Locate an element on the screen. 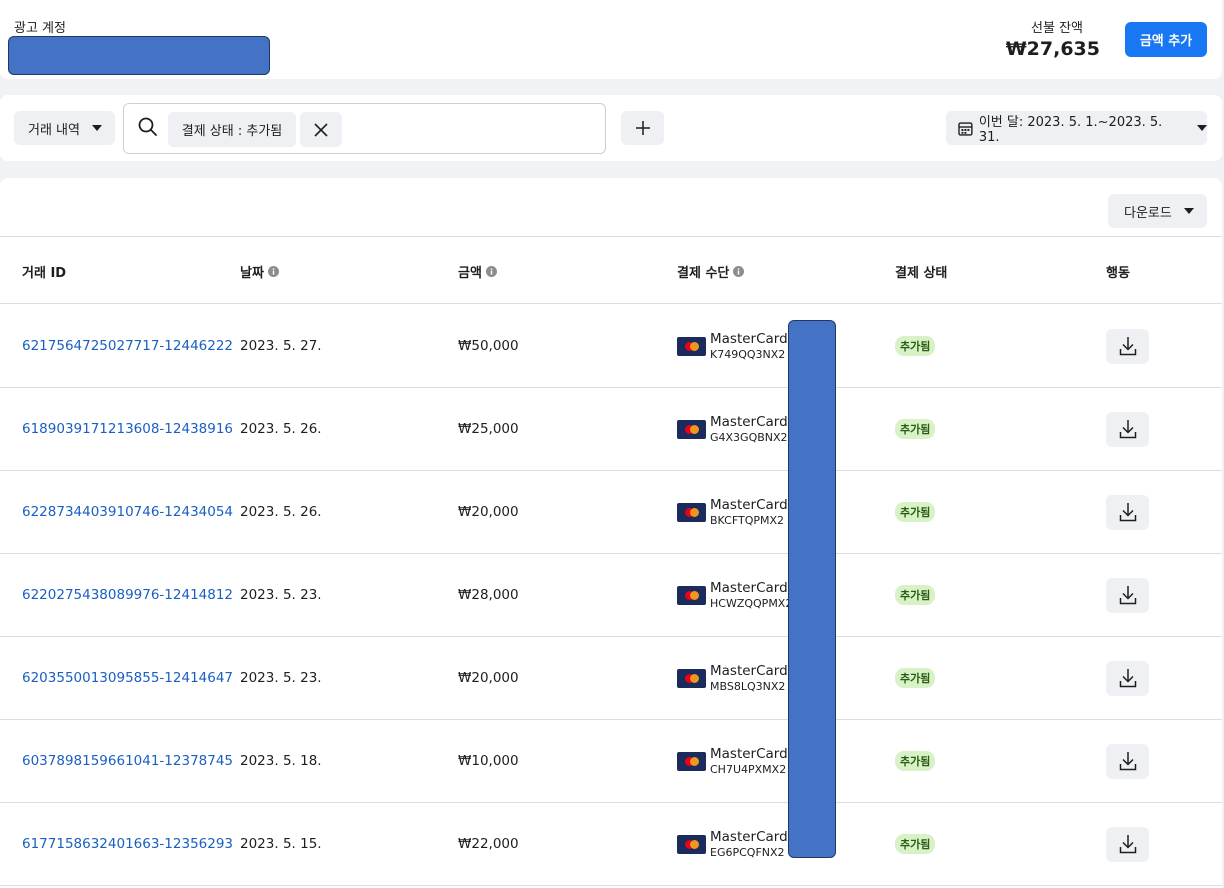 The height and width of the screenshot is (888, 1224). transaction-id-link: 6220275438089976-12414812 is located at coordinates (127, 595).